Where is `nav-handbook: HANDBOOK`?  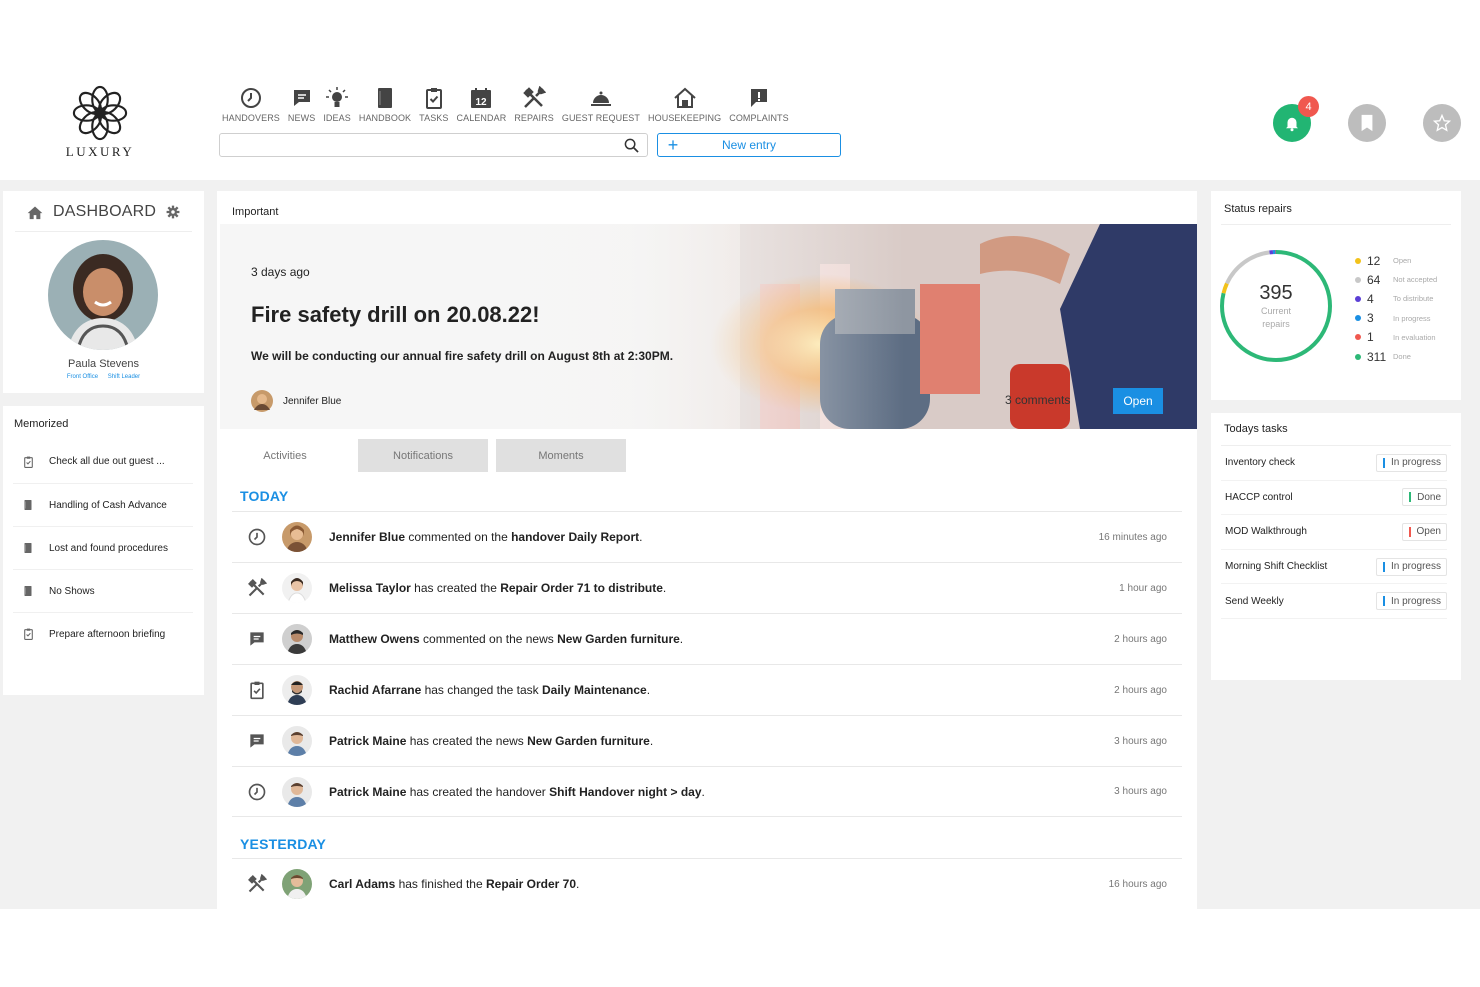 nav-handbook: HANDBOOK is located at coordinates (385, 104).